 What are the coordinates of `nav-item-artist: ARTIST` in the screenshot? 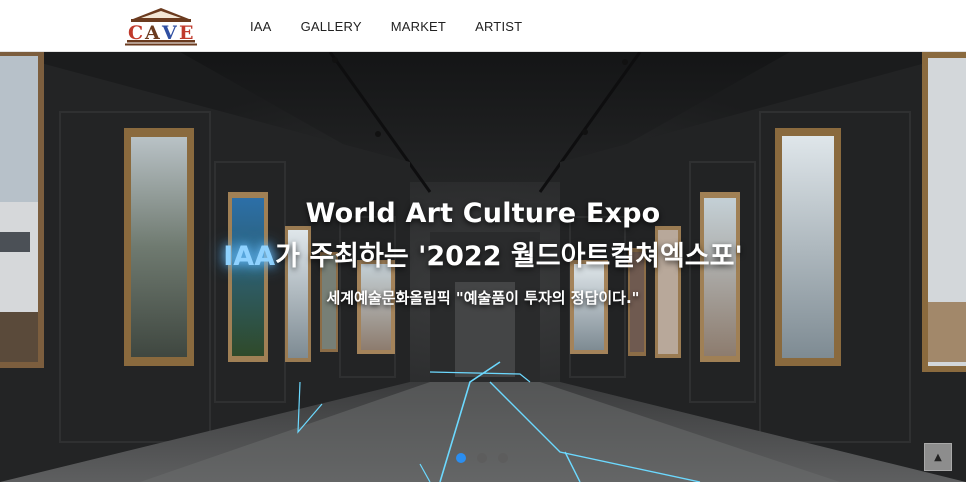 It's located at (498, 26).